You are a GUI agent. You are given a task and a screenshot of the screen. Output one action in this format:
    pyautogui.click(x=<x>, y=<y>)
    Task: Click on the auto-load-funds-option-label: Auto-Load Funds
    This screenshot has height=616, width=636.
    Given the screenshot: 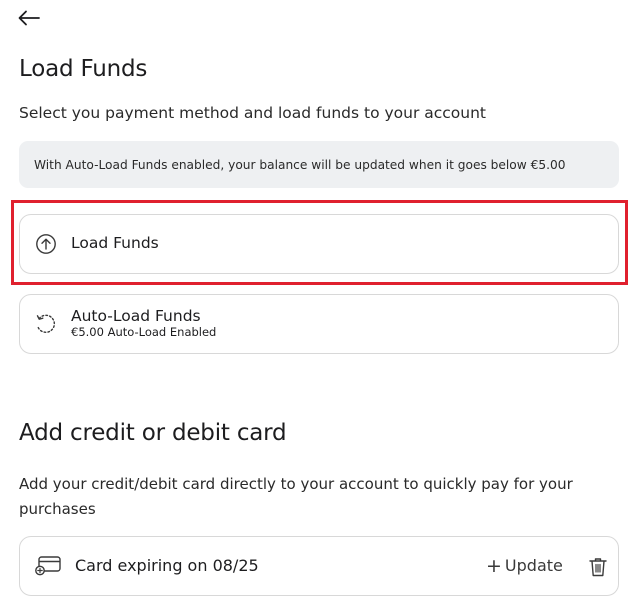 What is the action you would take?
    pyautogui.click(x=136, y=316)
    